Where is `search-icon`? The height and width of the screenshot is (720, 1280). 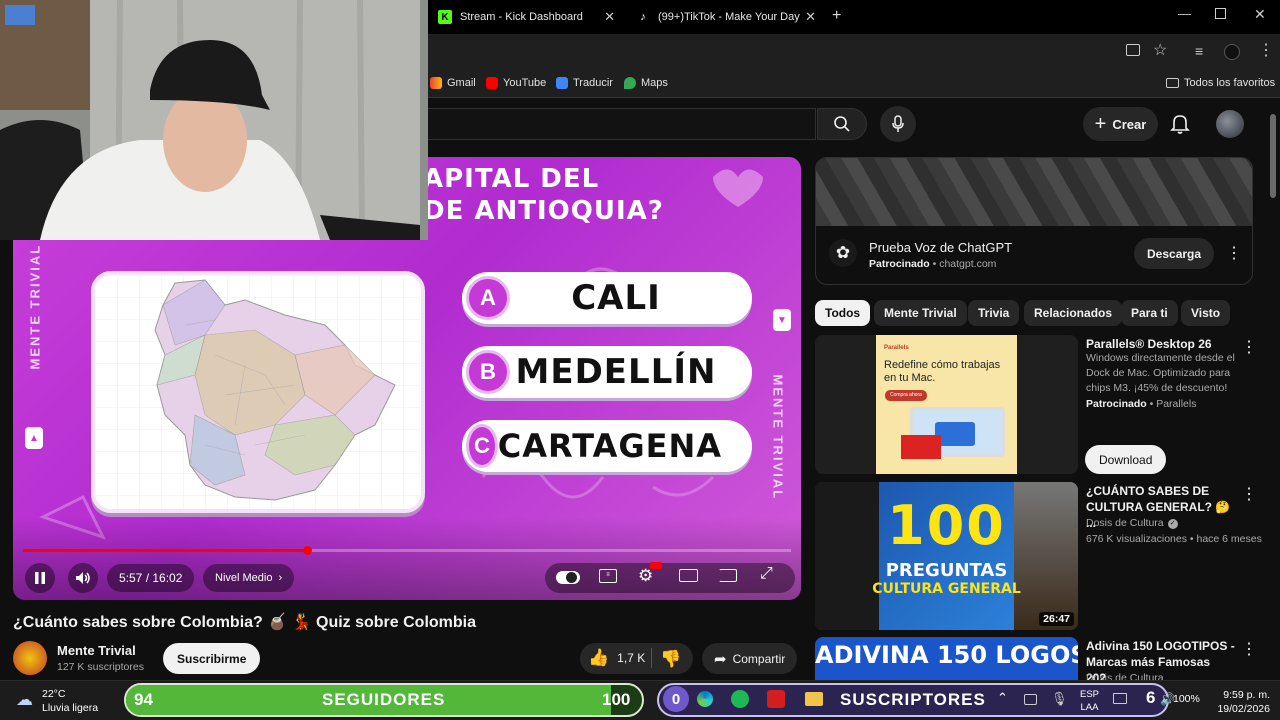 search-icon is located at coordinates (842, 124).